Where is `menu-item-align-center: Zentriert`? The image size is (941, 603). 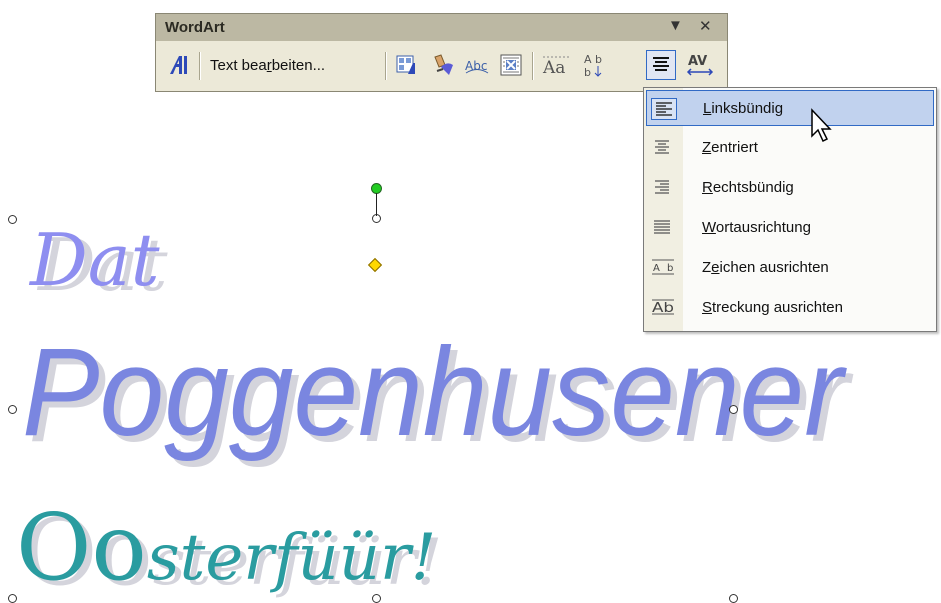 menu-item-align-center: Zentriert is located at coordinates (790, 148).